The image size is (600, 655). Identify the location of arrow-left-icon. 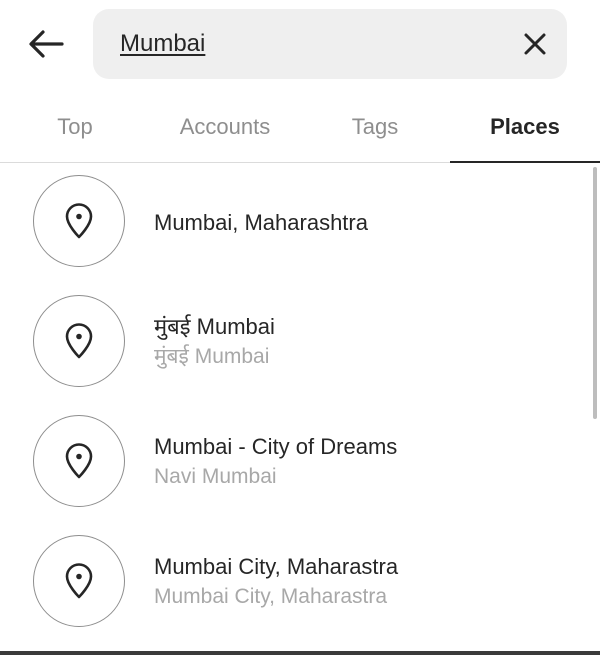
(46, 44).